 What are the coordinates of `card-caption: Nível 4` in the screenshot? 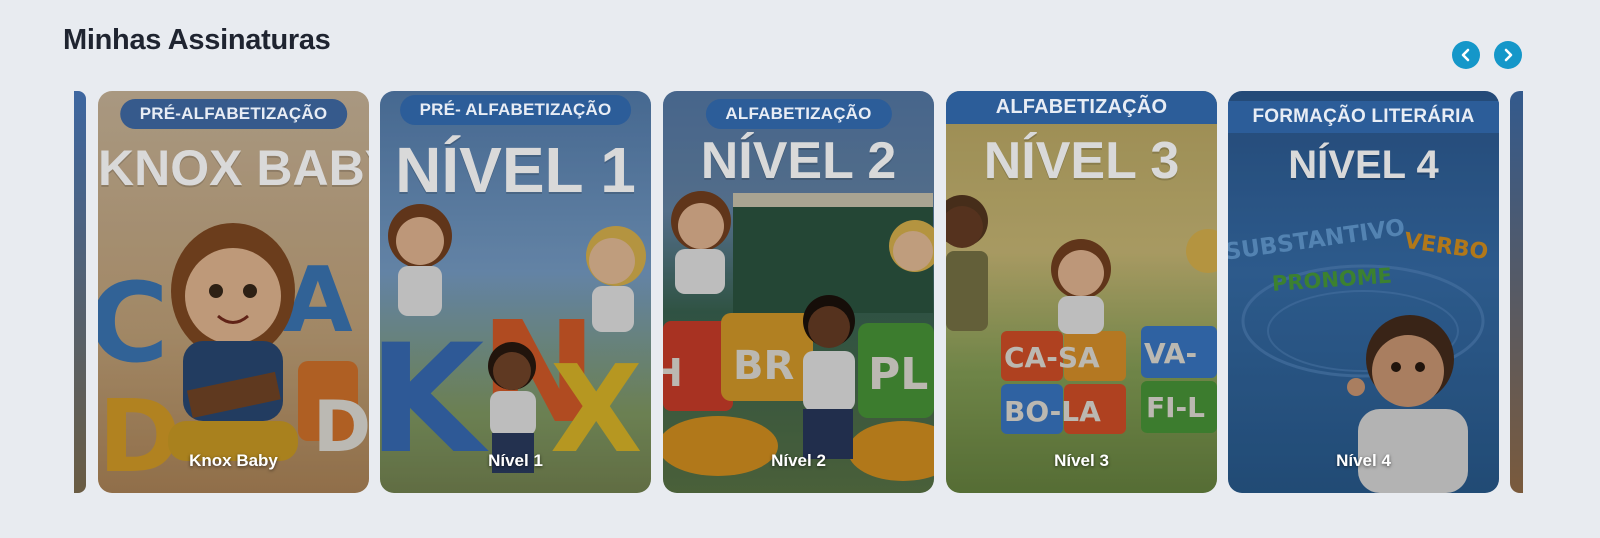 It's located at (1363, 460).